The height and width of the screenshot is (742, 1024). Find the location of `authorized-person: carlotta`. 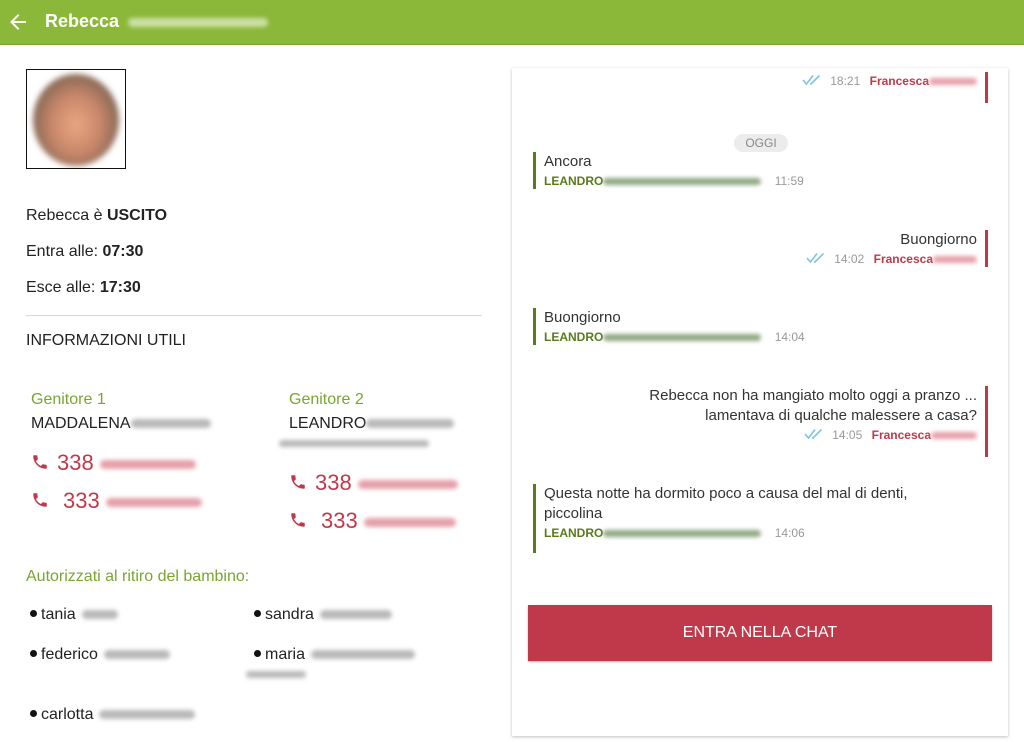

authorized-person: carlotta is located at coordinates (113, 715).